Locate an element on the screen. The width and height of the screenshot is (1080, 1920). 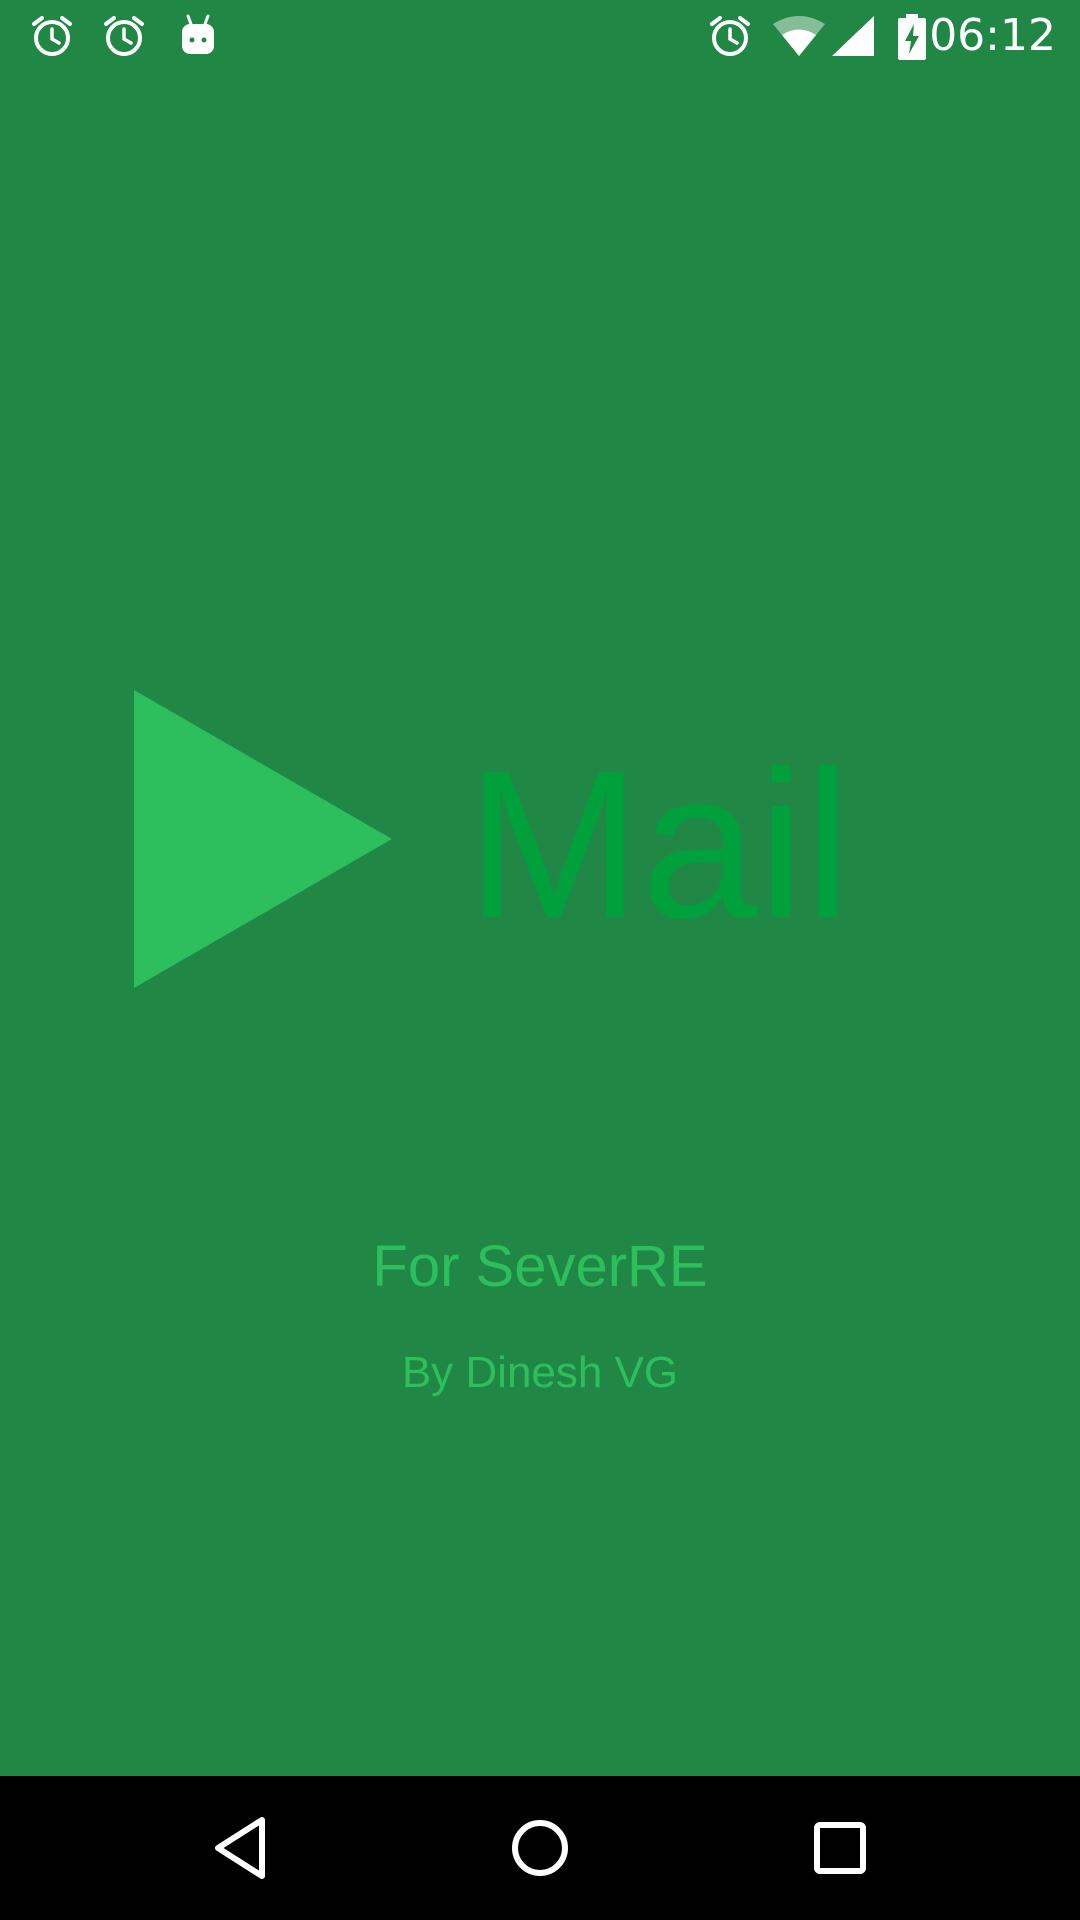
recents-icon is located at coordinates (840, 1848).